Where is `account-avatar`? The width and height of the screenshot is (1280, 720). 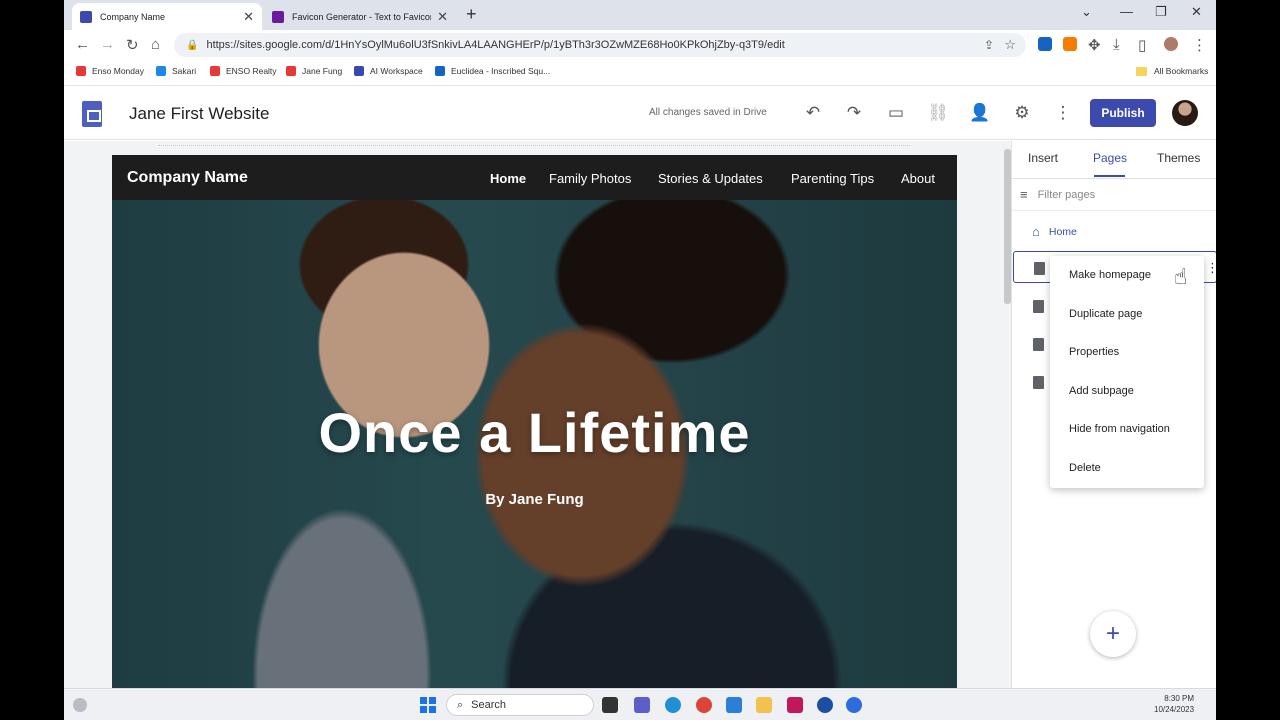 account-avatar is located at coordinates (1185, 113).